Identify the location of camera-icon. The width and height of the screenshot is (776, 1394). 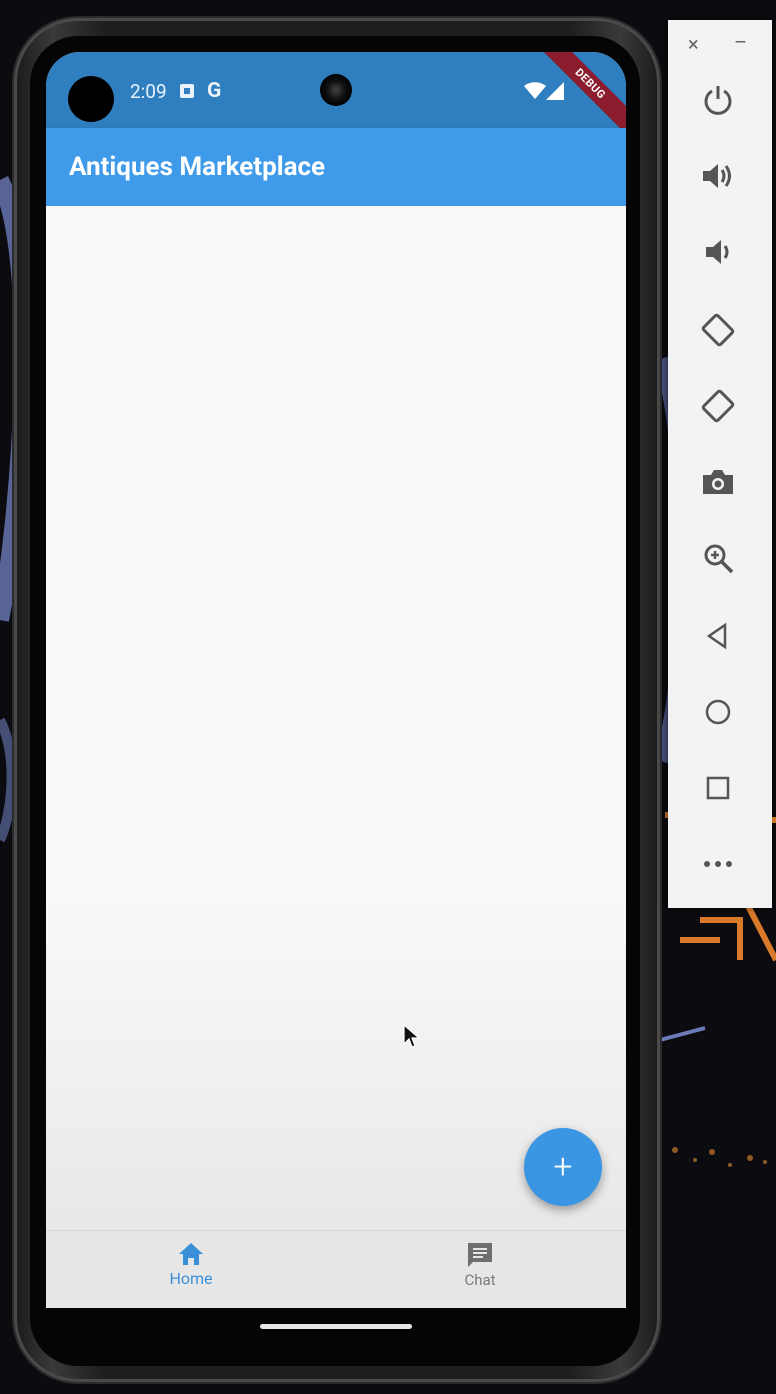
(718, 482).